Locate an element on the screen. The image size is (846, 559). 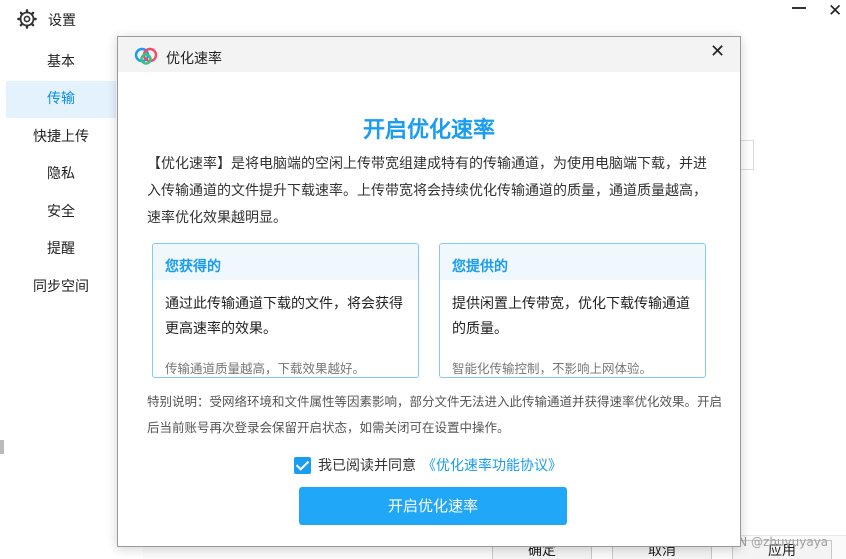
dialog-header: 优化速率 ✕ is located at coordinates (429, 54).